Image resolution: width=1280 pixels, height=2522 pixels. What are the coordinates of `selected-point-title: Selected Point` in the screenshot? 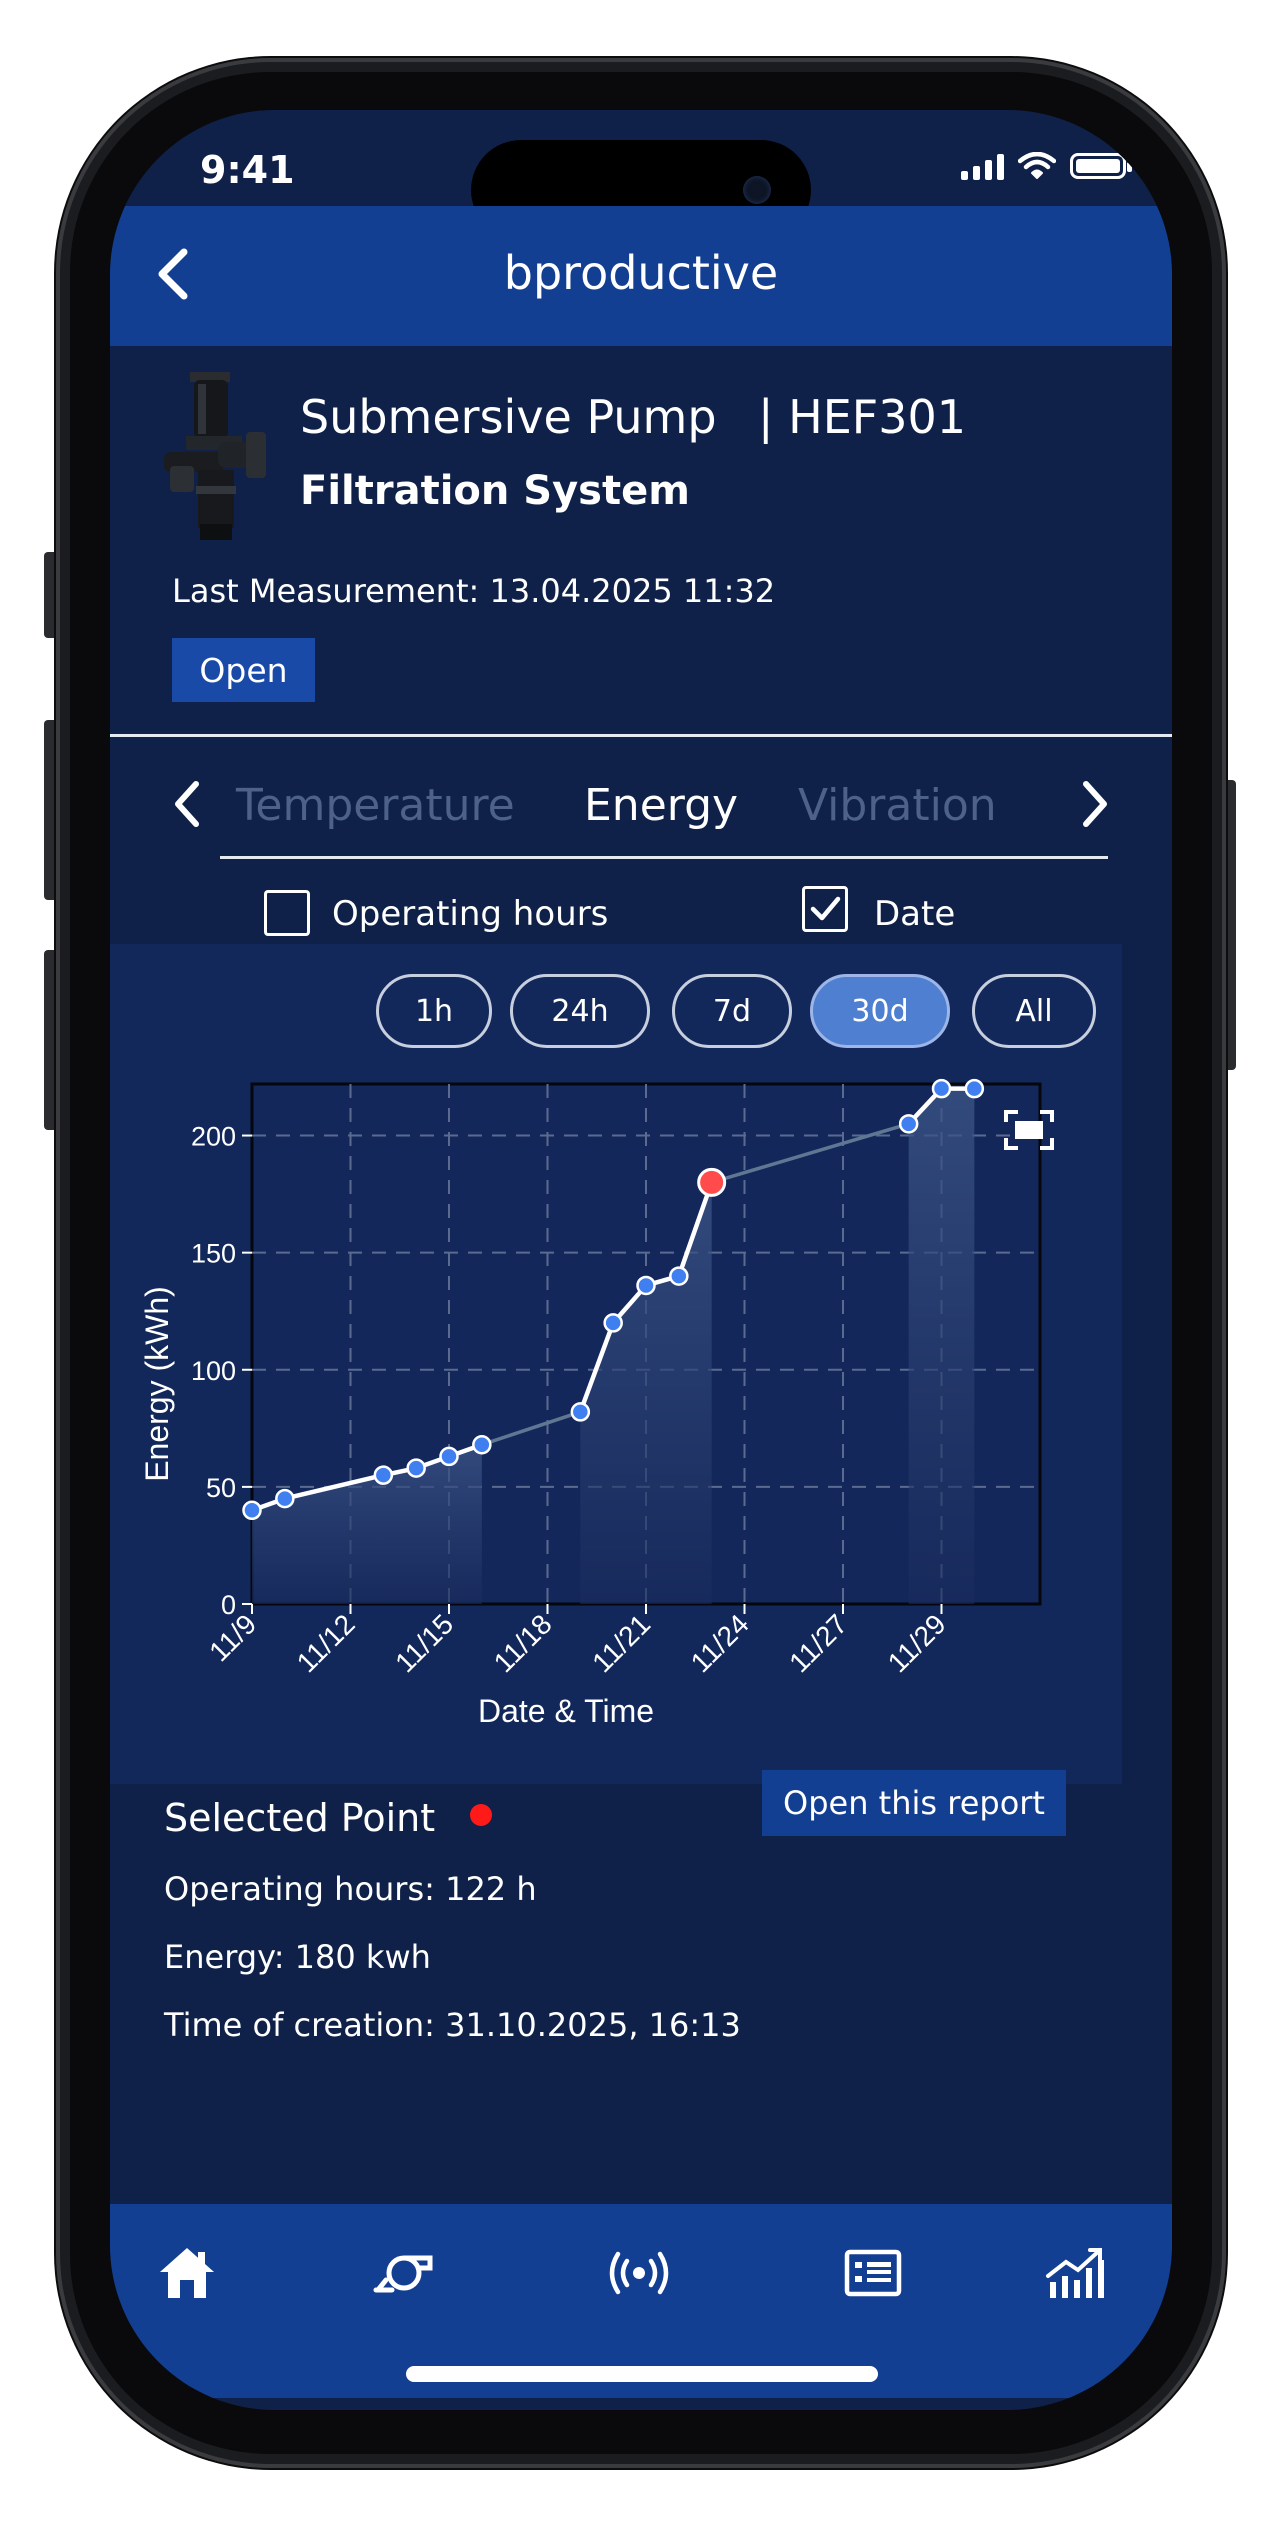 It's located at (300, 1818).